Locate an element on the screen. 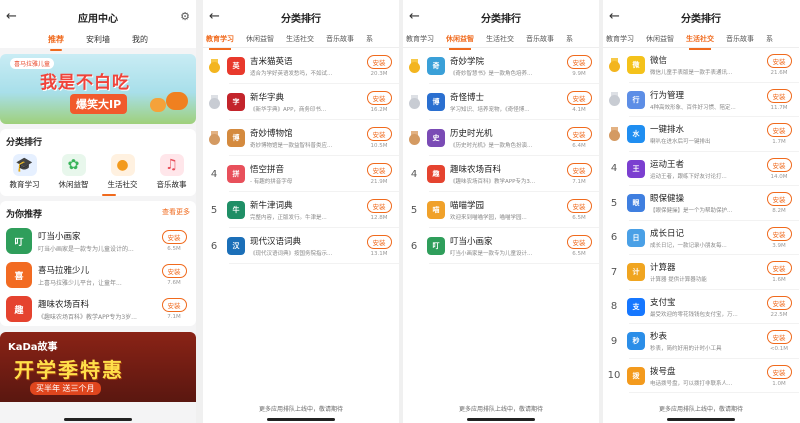 The image size is (800, 423). app-icon: 博 is located at coordinates (236, 138).